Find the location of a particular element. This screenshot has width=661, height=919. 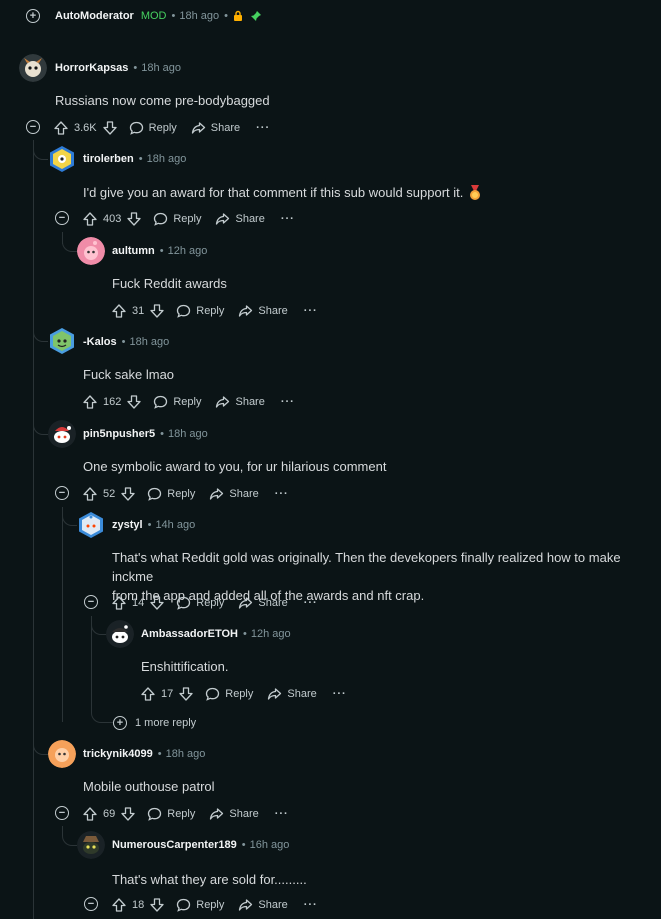

username: AmbassadorETOH is located at coordinates (189, 634).